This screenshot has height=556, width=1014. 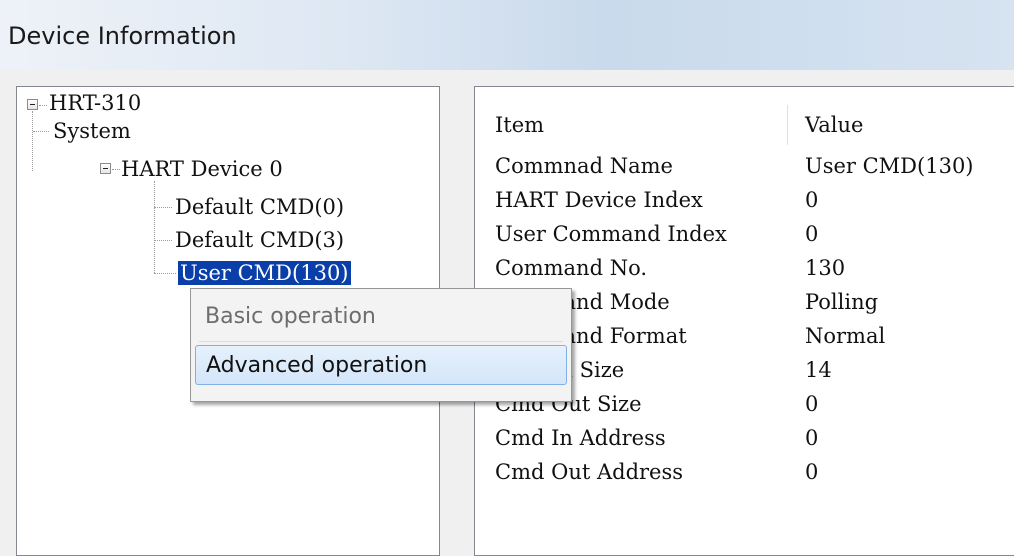 What do you see at coordinates (584, 166) in the screenshot?
I see `row-item: Commnad Name` at bounding box center [584, 166].